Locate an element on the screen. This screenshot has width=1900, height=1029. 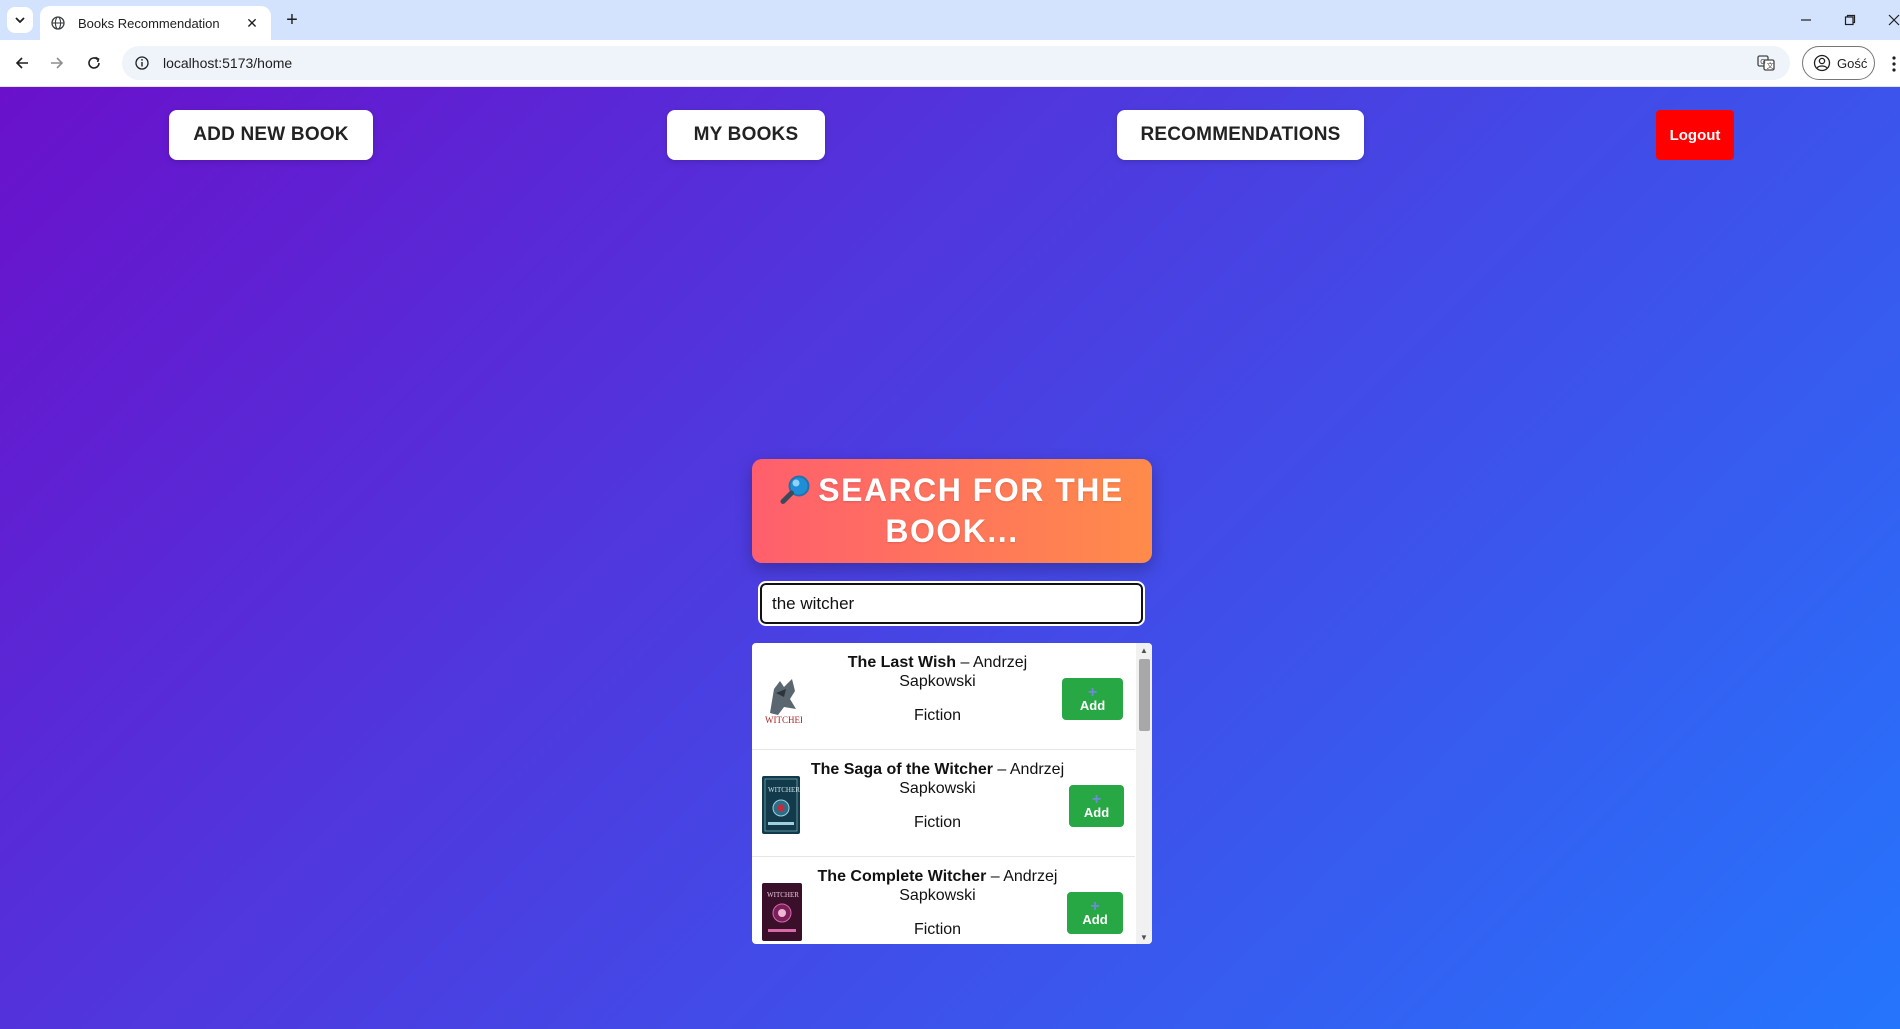
profile-button: Gość is located at coordinates (1838, 63).